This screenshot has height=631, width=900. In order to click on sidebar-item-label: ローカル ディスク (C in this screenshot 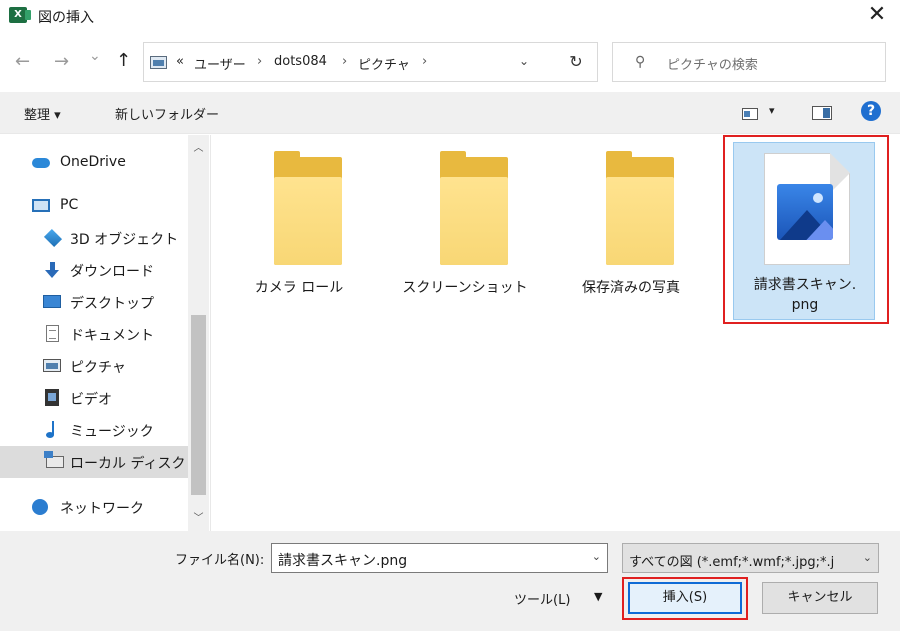, I will do `click(138, 464)`.